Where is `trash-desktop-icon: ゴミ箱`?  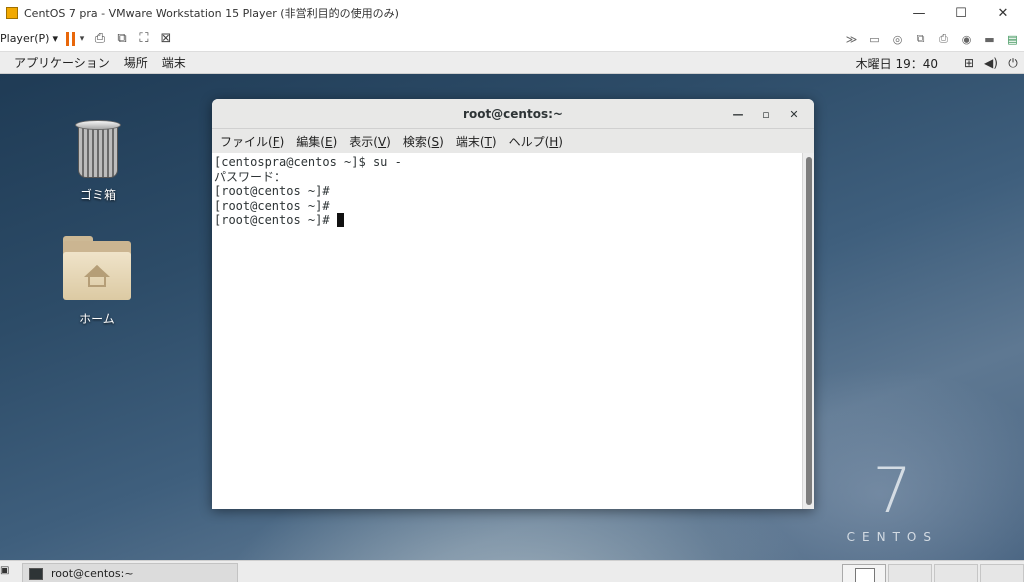 trash-desktop-icon: ゴミ箱 is located at coordinates (98, 161).